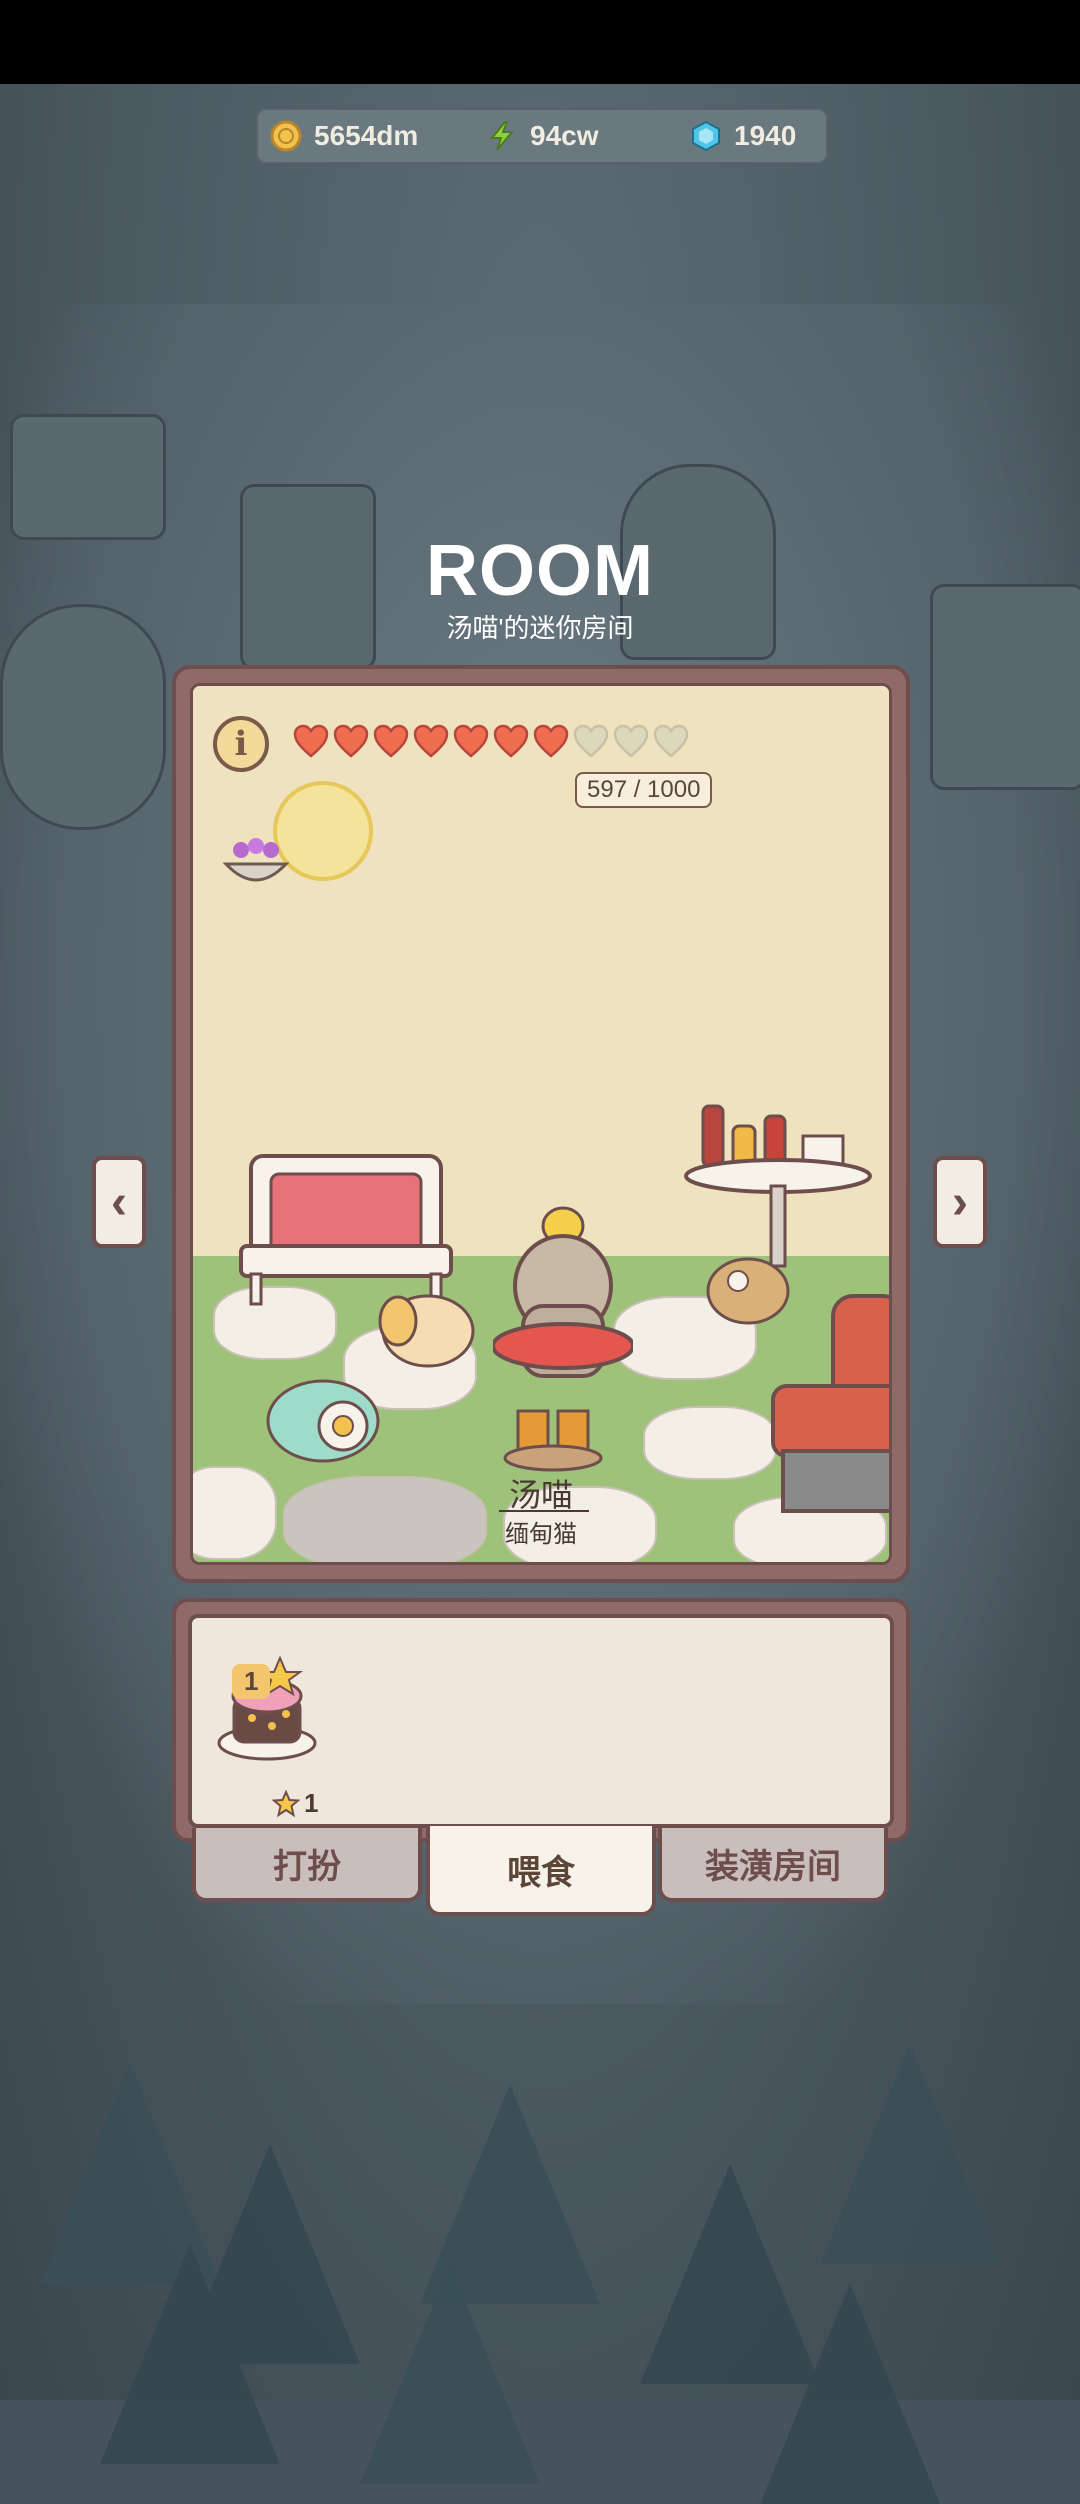  I want to click on page-subtitle: 汤喵'的迷你房间, so click(540, 628).